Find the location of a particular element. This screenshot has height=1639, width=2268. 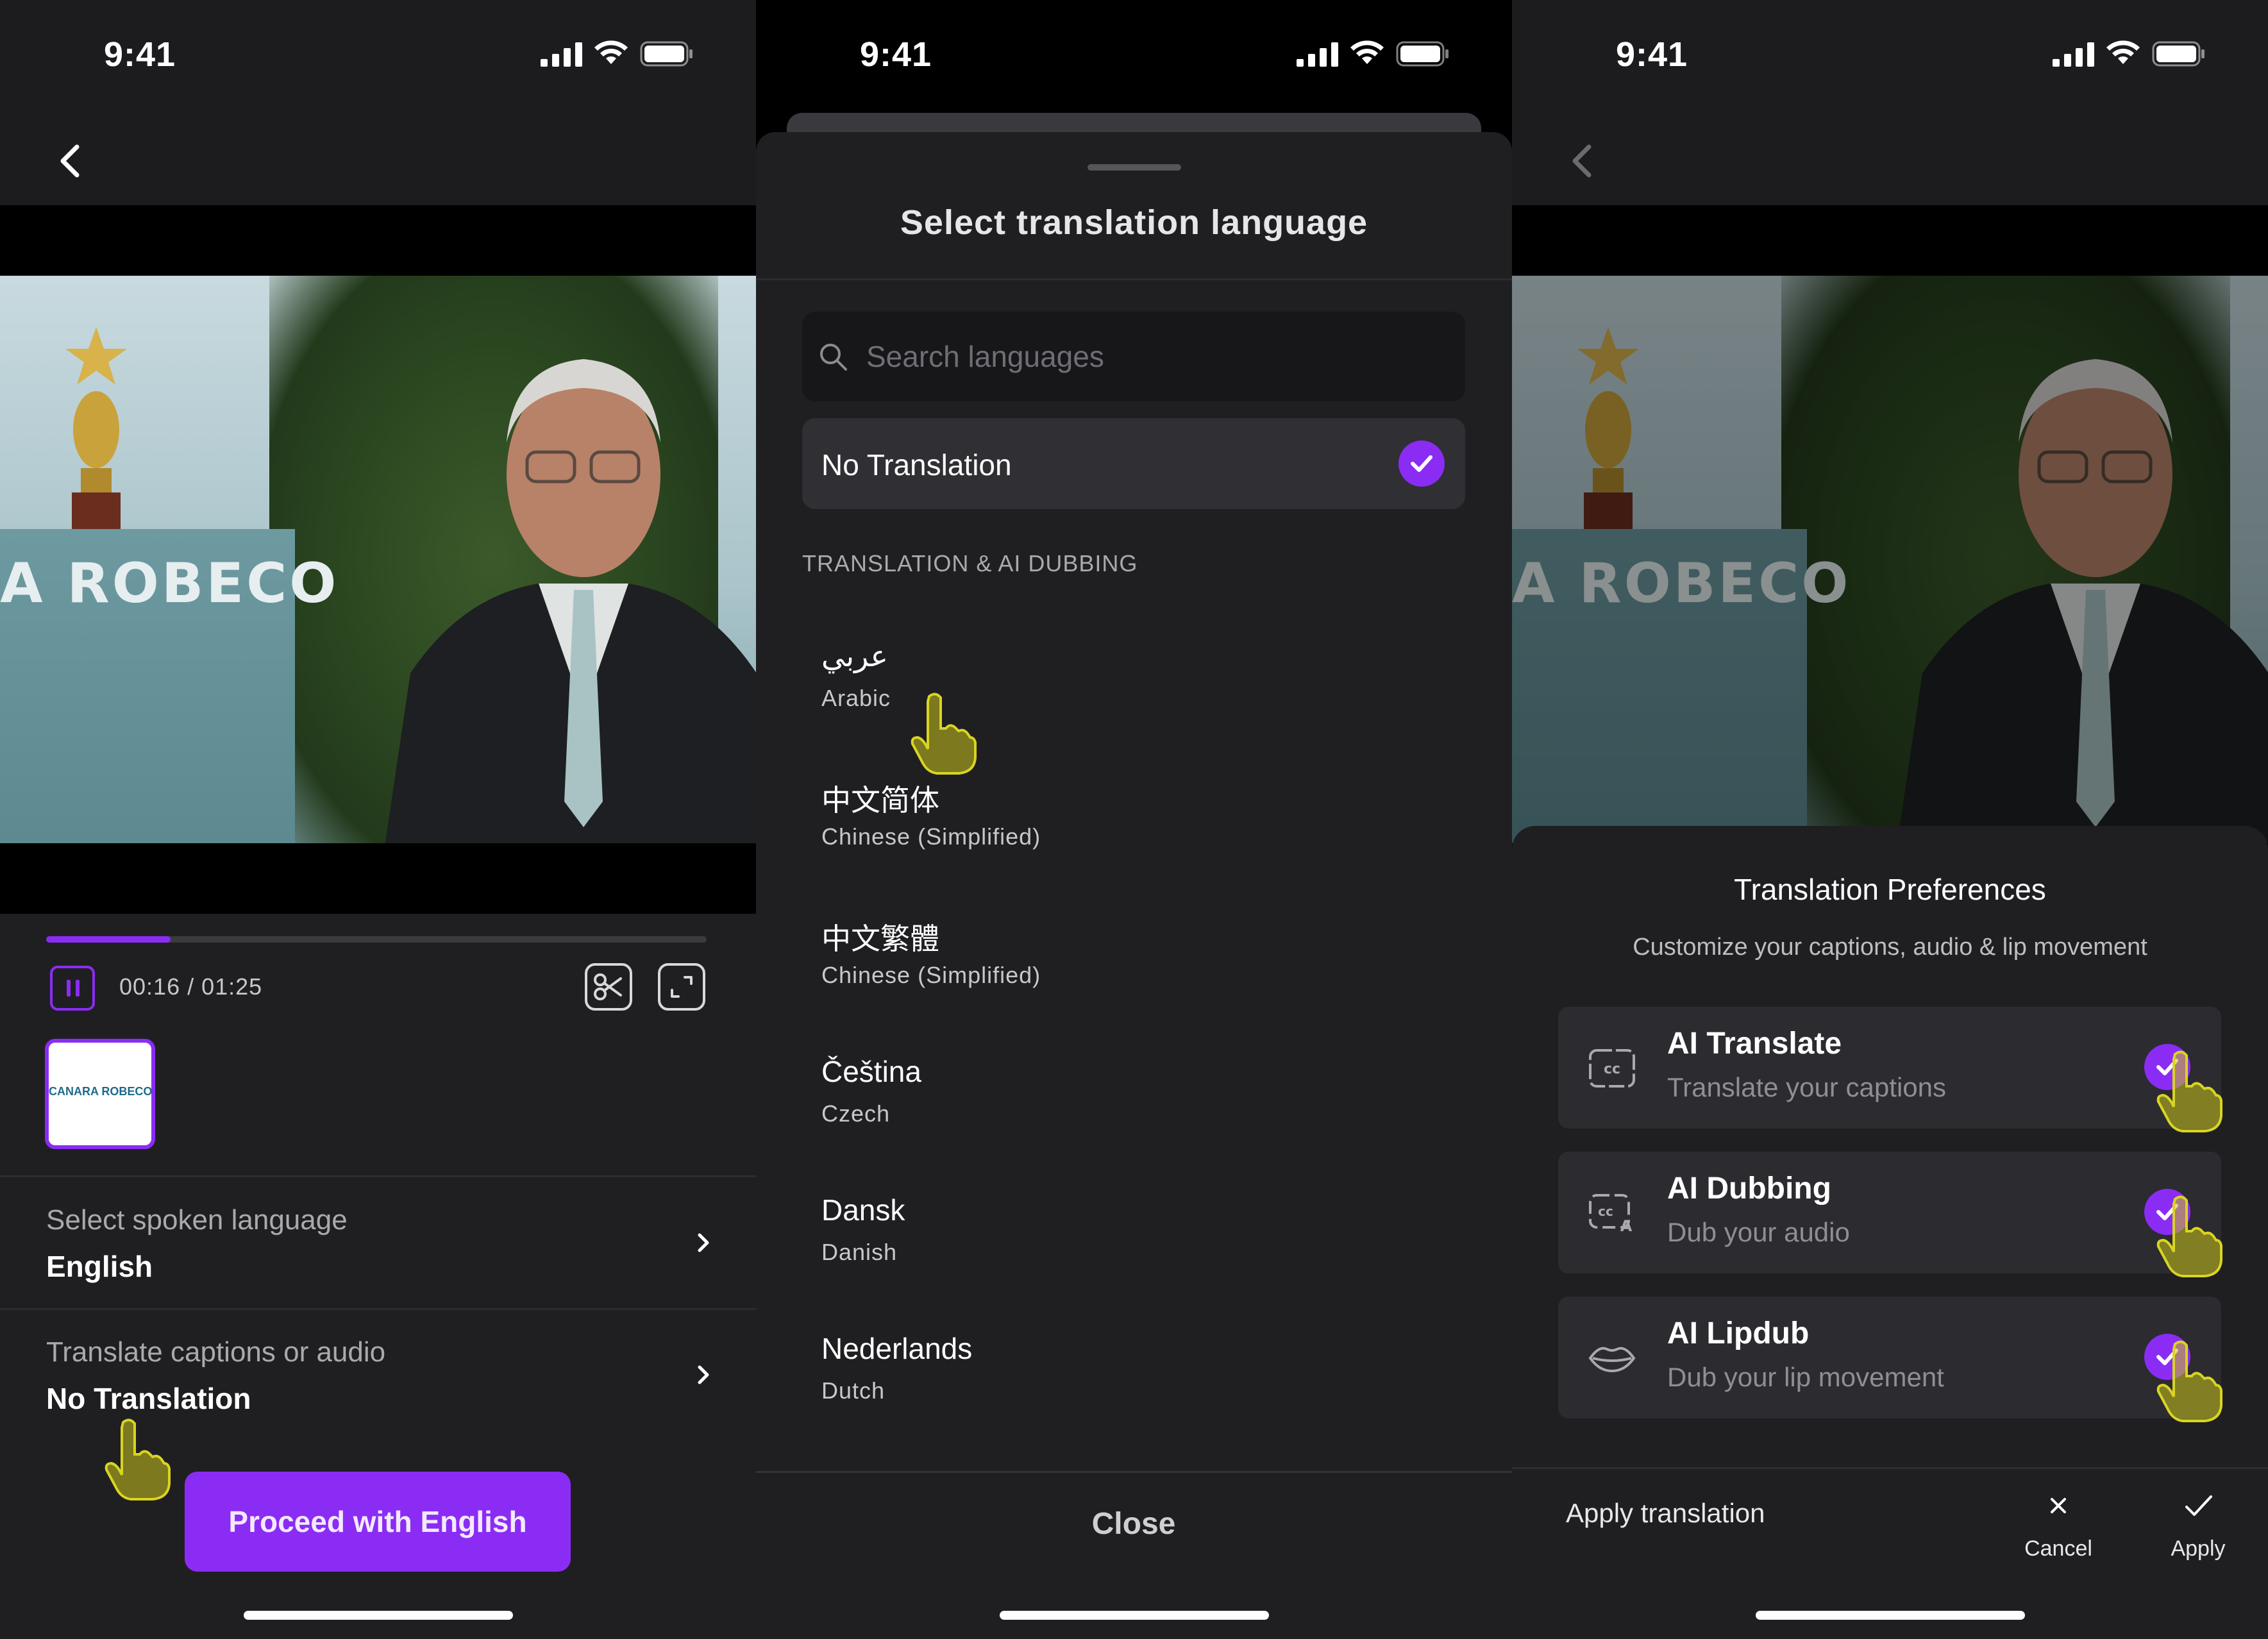

apply-button: Apply is located at coordinates (2198, 1525).